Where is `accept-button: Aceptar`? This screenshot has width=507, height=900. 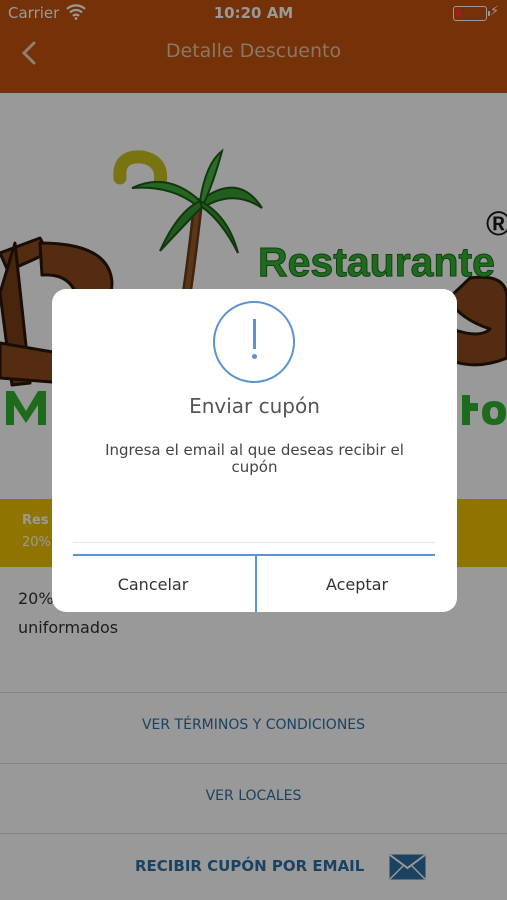 accept-button: Aceptar is located at coordinates (357, 584).